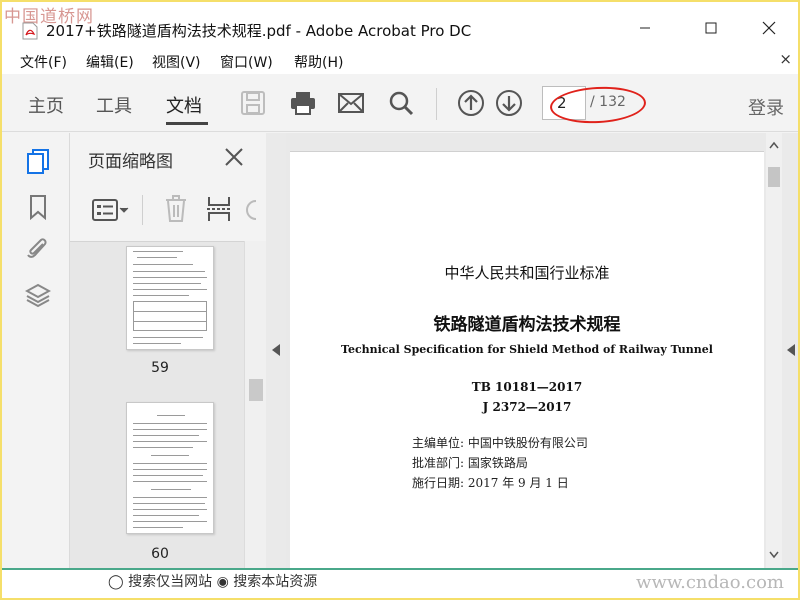 This screenshot has width=800, height=600. I want to click on menu-window: 窗口(W), so click(246, 62).